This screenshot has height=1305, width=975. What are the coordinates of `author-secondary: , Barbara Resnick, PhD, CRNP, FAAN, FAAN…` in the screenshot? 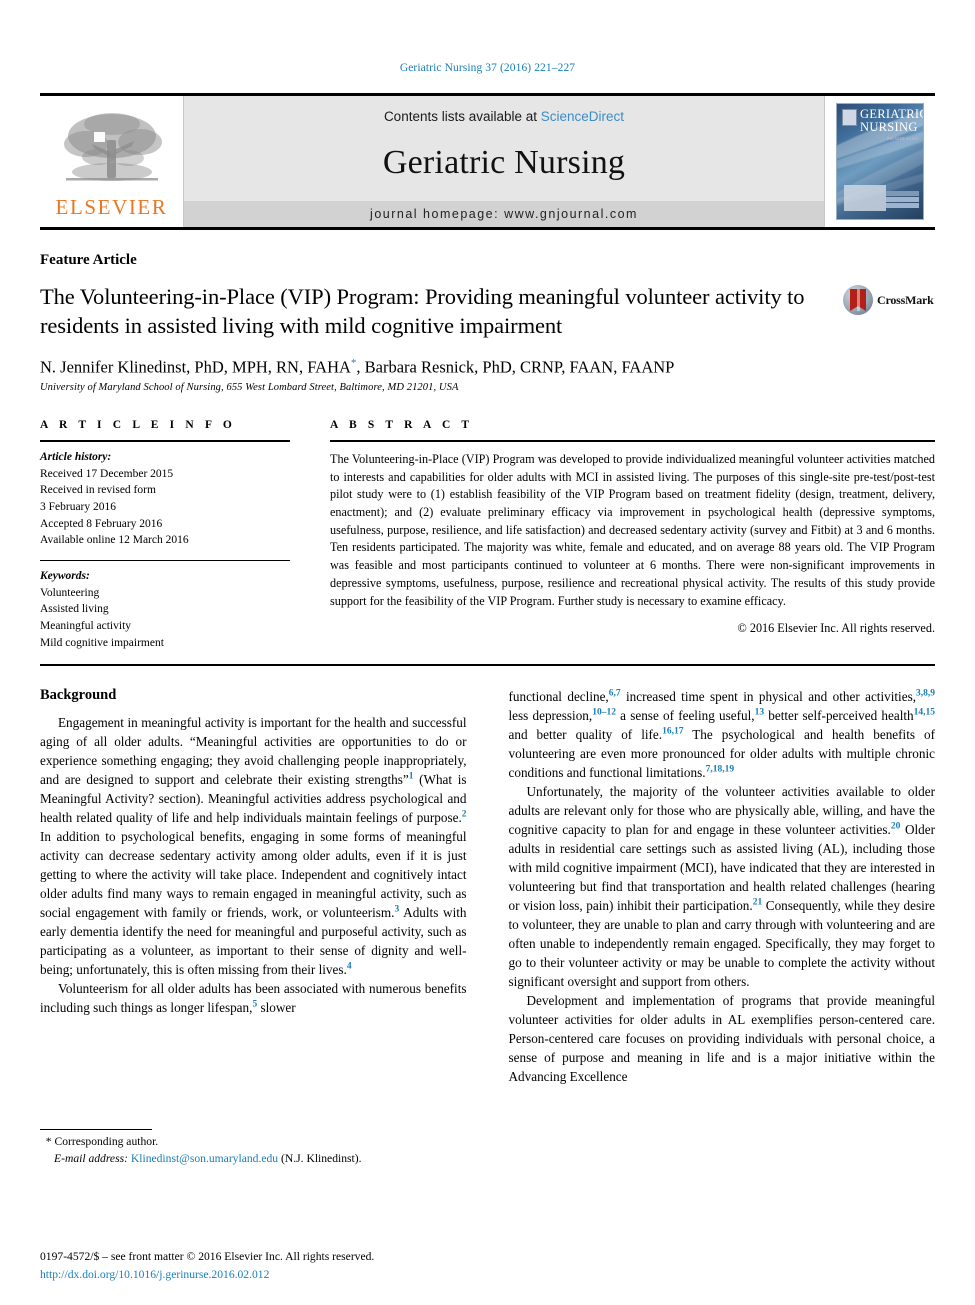 It's located at (515, 366).